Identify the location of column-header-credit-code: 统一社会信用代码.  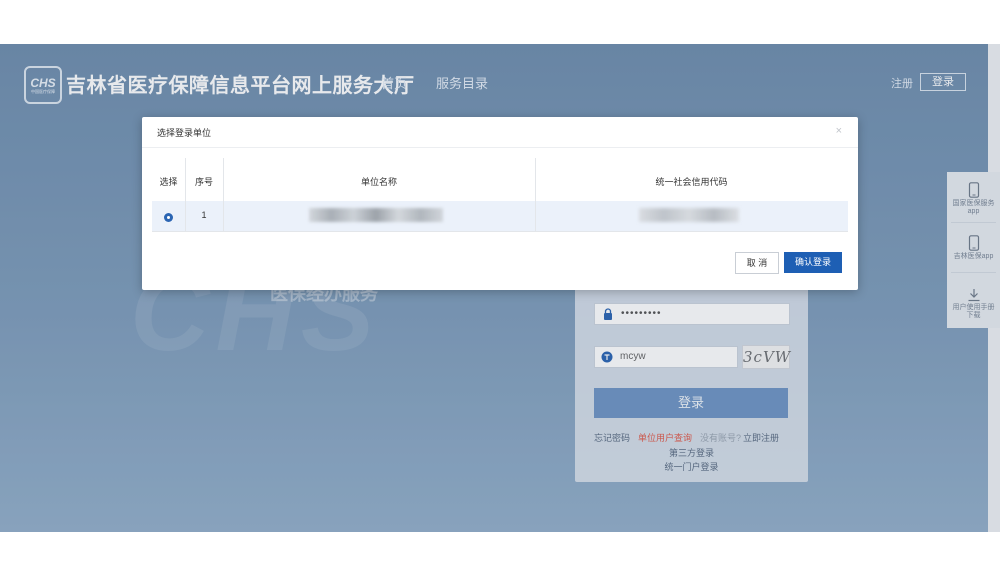
(691, 182).